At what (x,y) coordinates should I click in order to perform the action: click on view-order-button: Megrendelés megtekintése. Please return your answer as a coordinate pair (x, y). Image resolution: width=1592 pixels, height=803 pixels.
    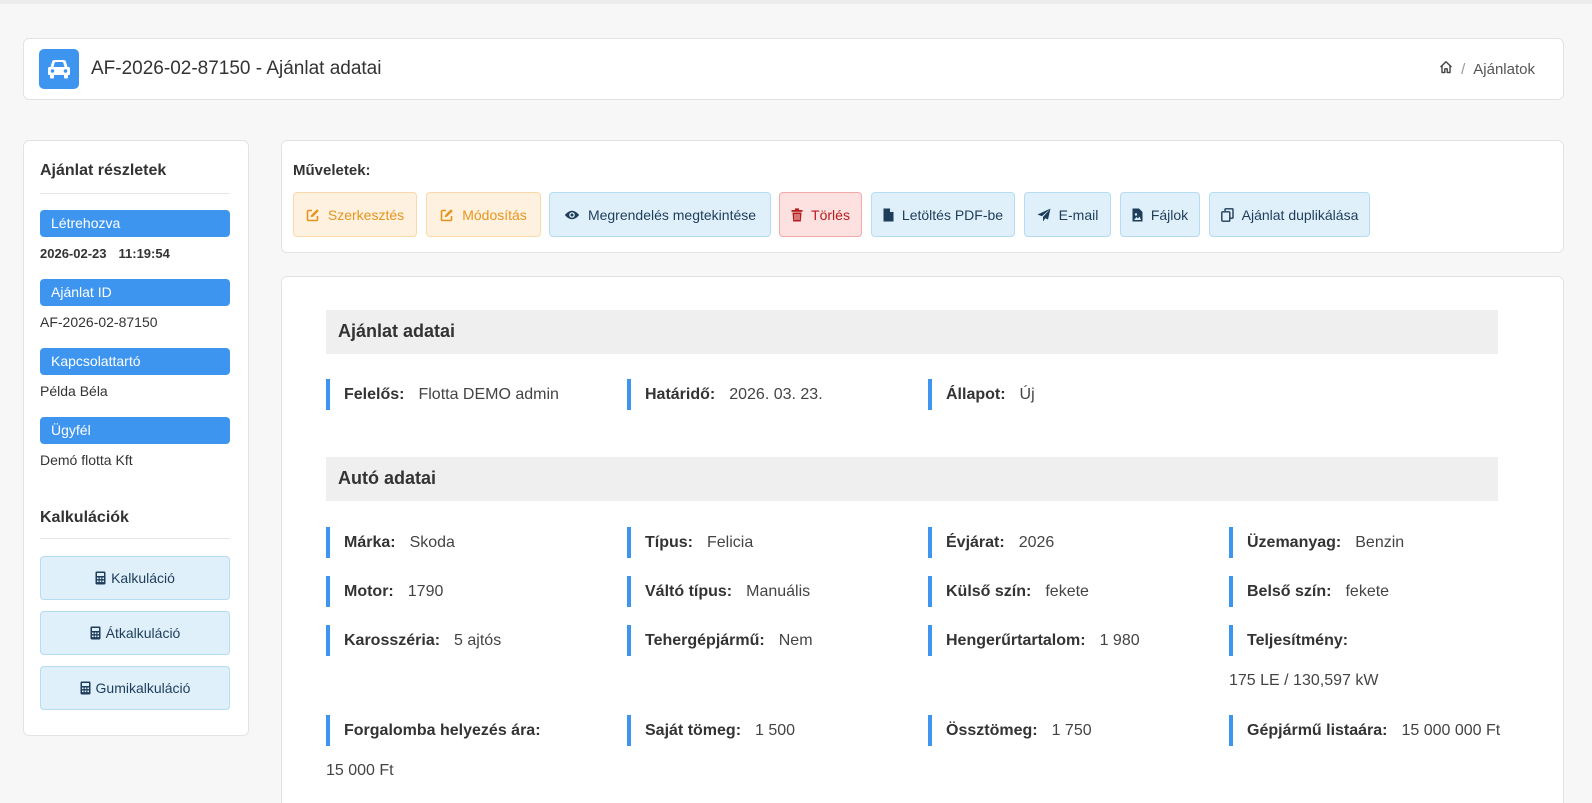
    Looking at the image, I should click on (660, 214).